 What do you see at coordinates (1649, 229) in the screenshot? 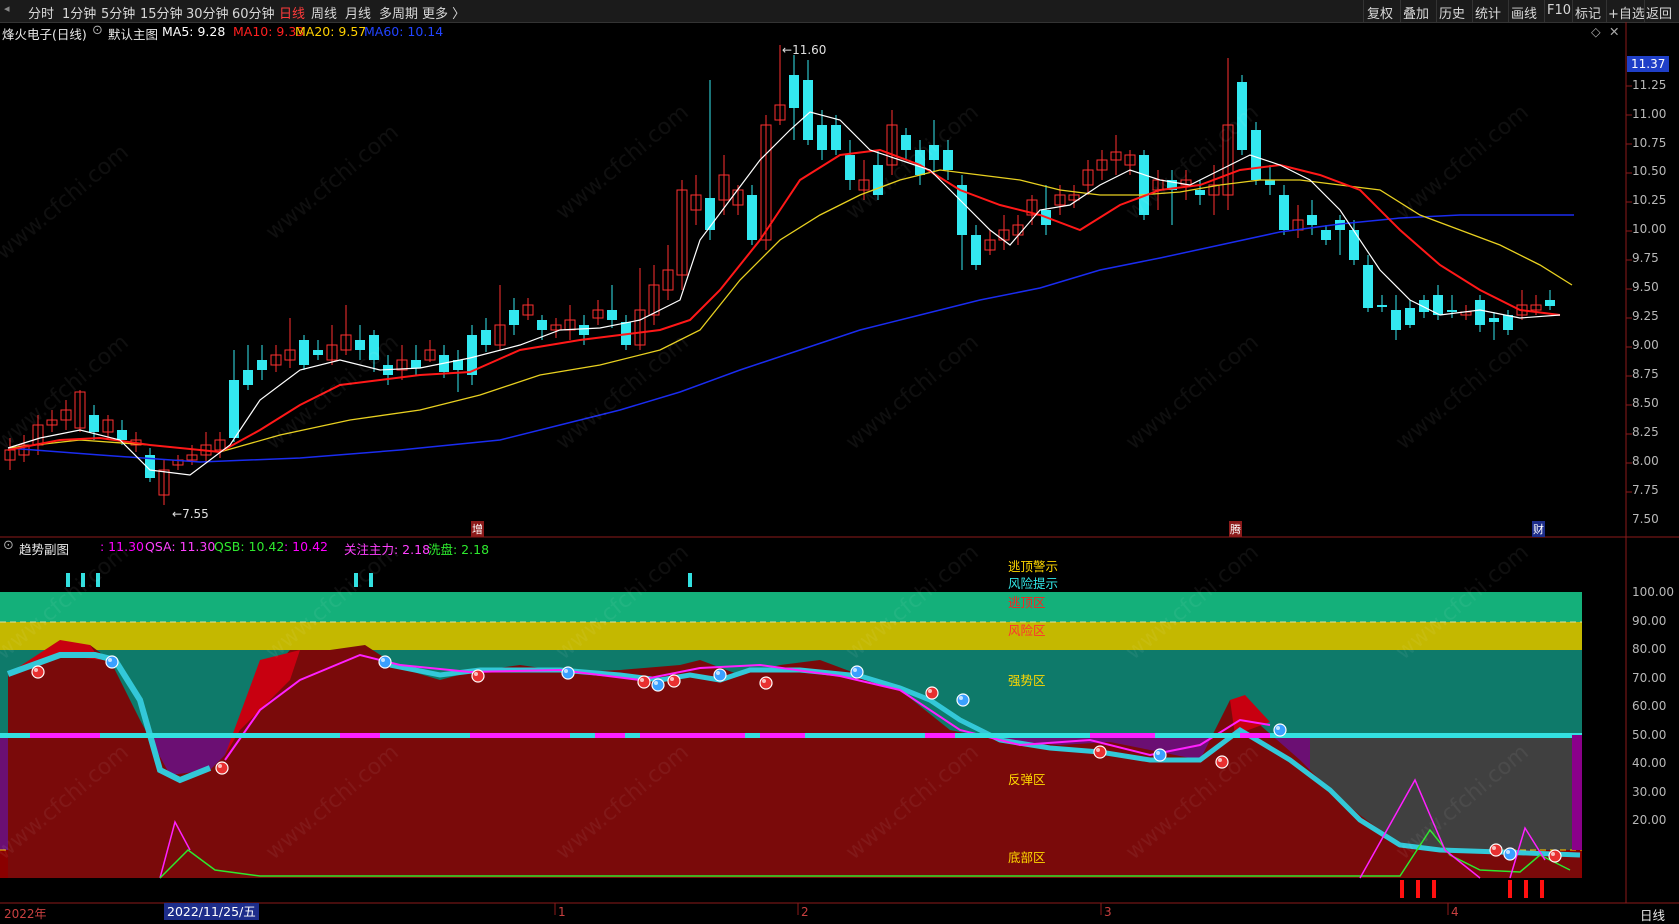
I see `y-tick: 10.00` at bounding box center [1649, 229].